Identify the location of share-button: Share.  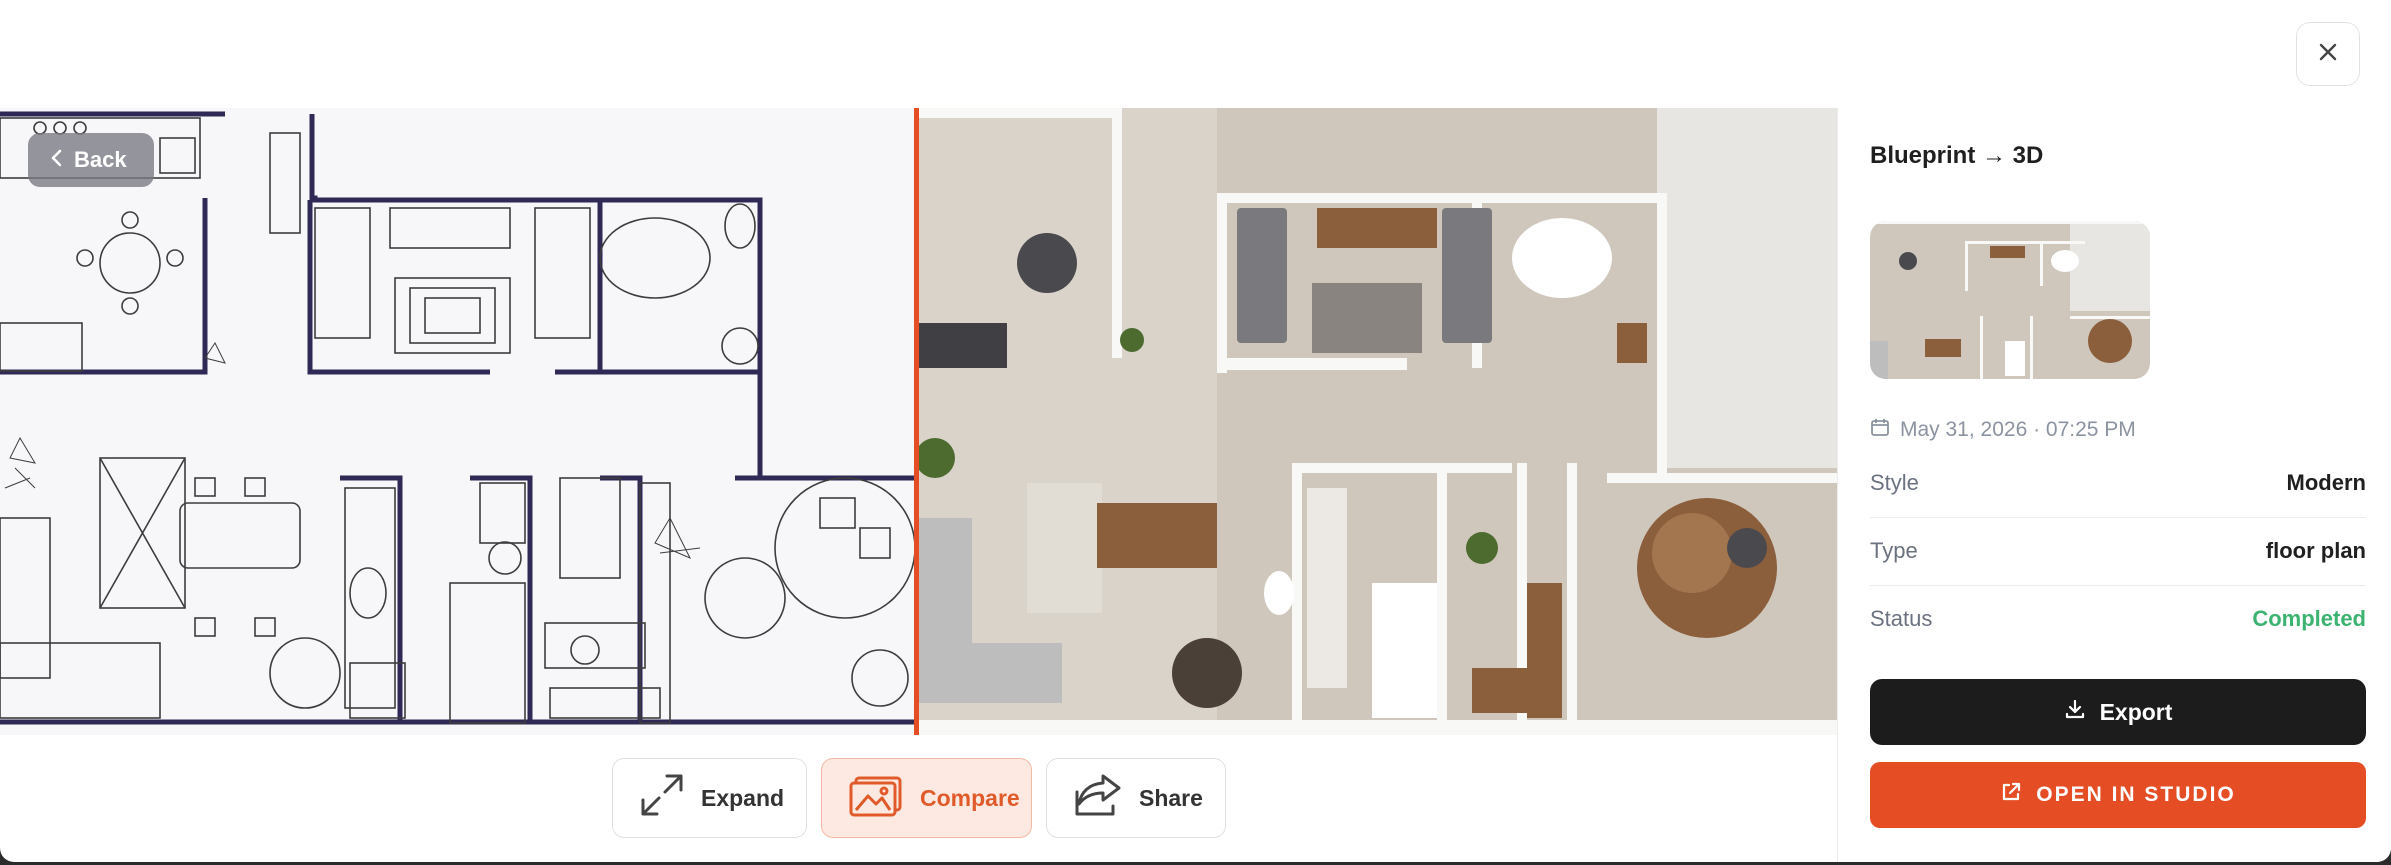
(1136, 798).